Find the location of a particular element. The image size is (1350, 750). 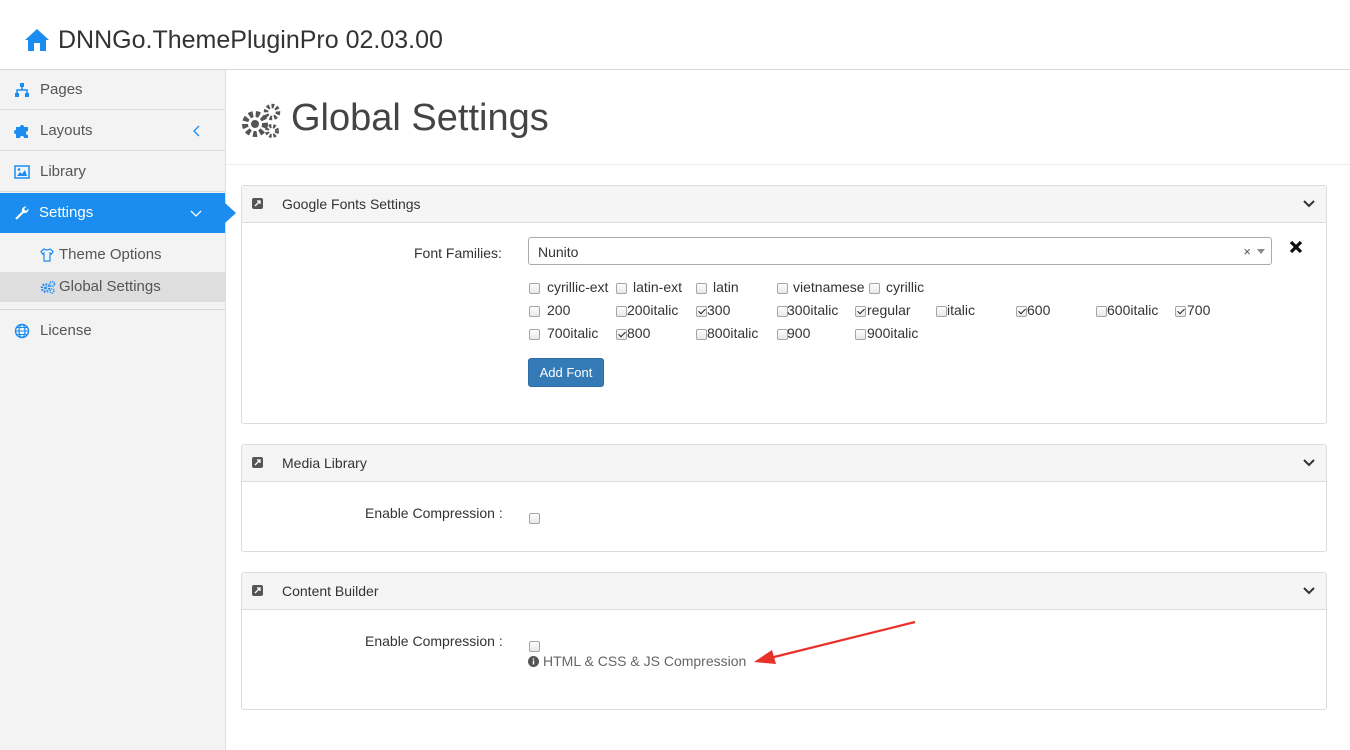

sidebar-item-library: Library is located at coordinates (112, 172).